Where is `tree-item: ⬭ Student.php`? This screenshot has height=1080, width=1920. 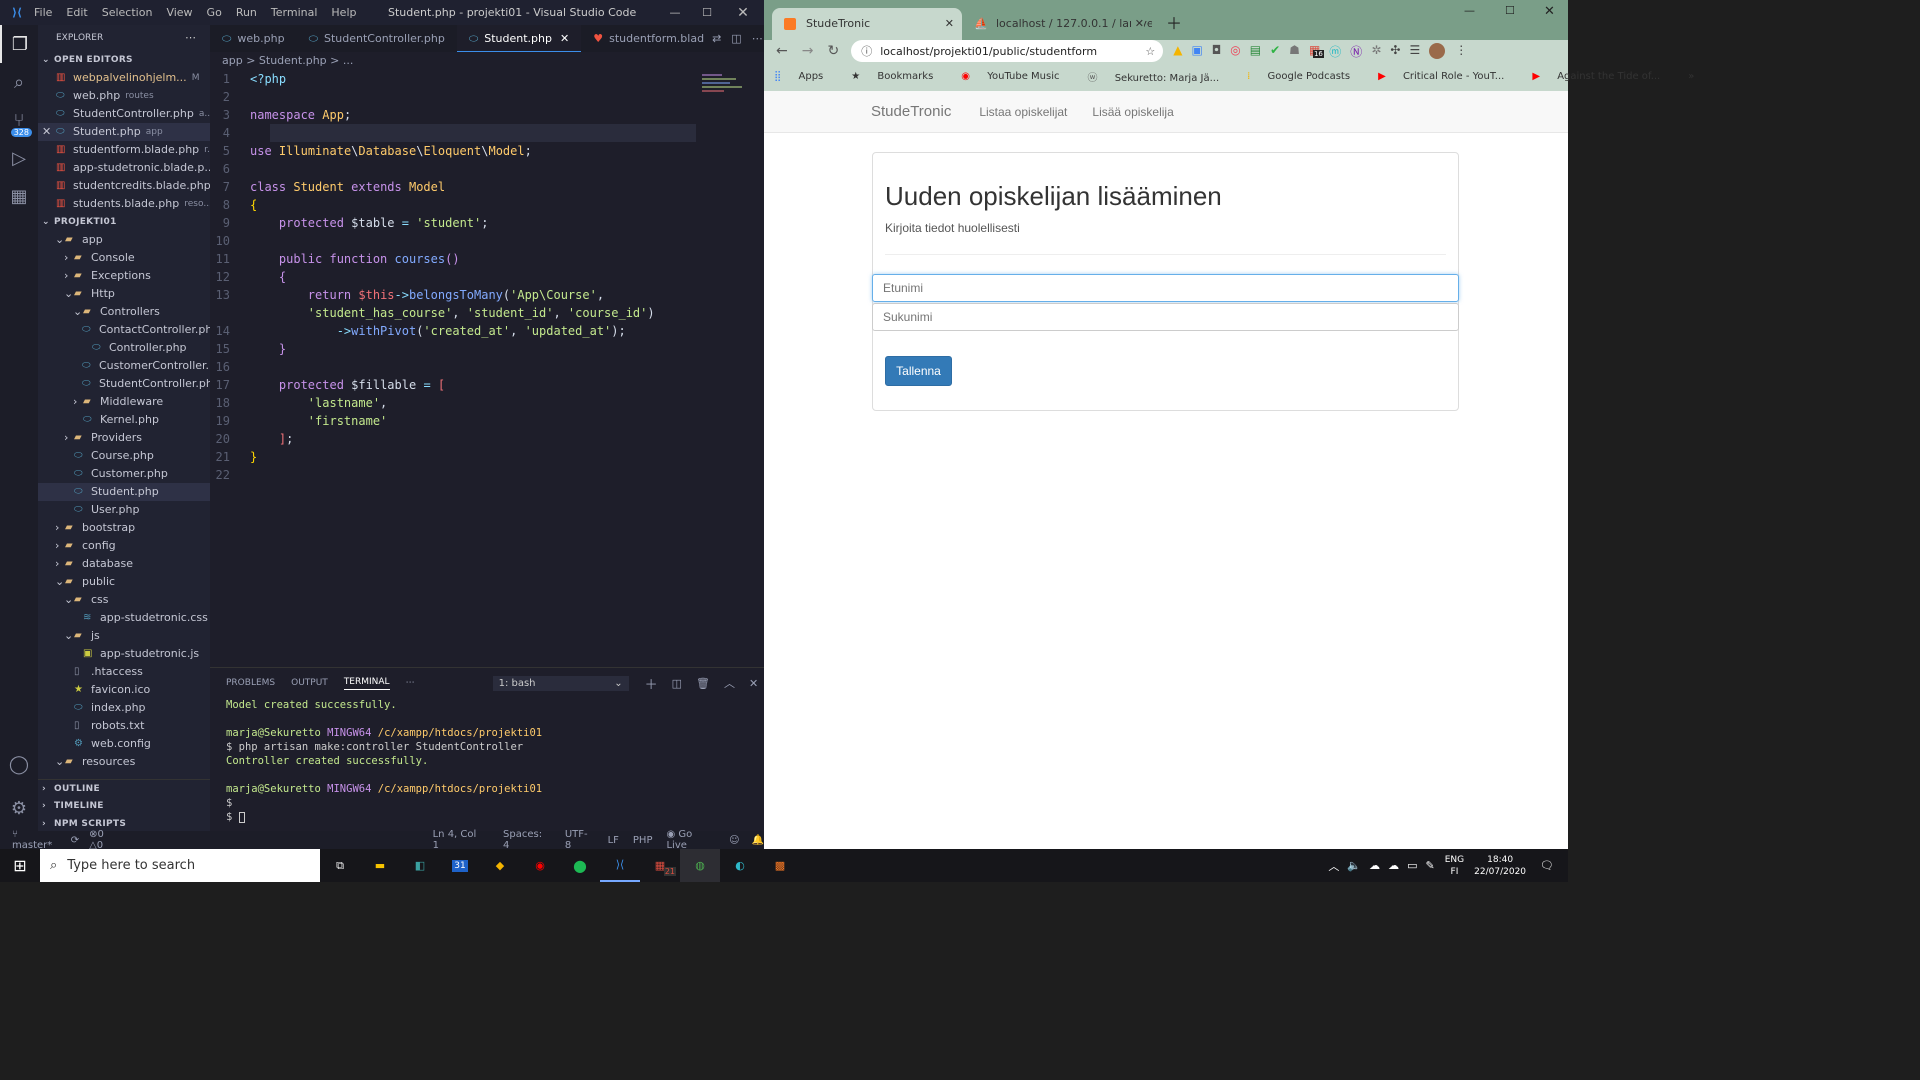
tree-item: ⬭ Student.php is located at coordinates (124, 492).